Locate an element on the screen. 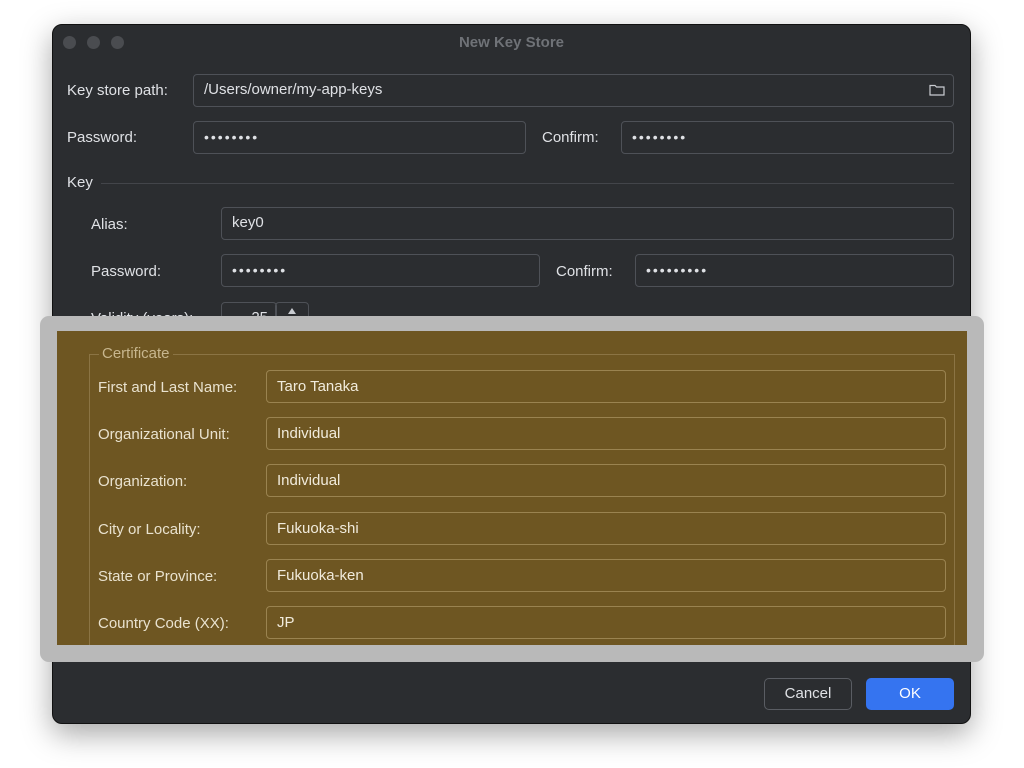  keystore-confirm-field: •••••••• is located at coordinates (787, 137).